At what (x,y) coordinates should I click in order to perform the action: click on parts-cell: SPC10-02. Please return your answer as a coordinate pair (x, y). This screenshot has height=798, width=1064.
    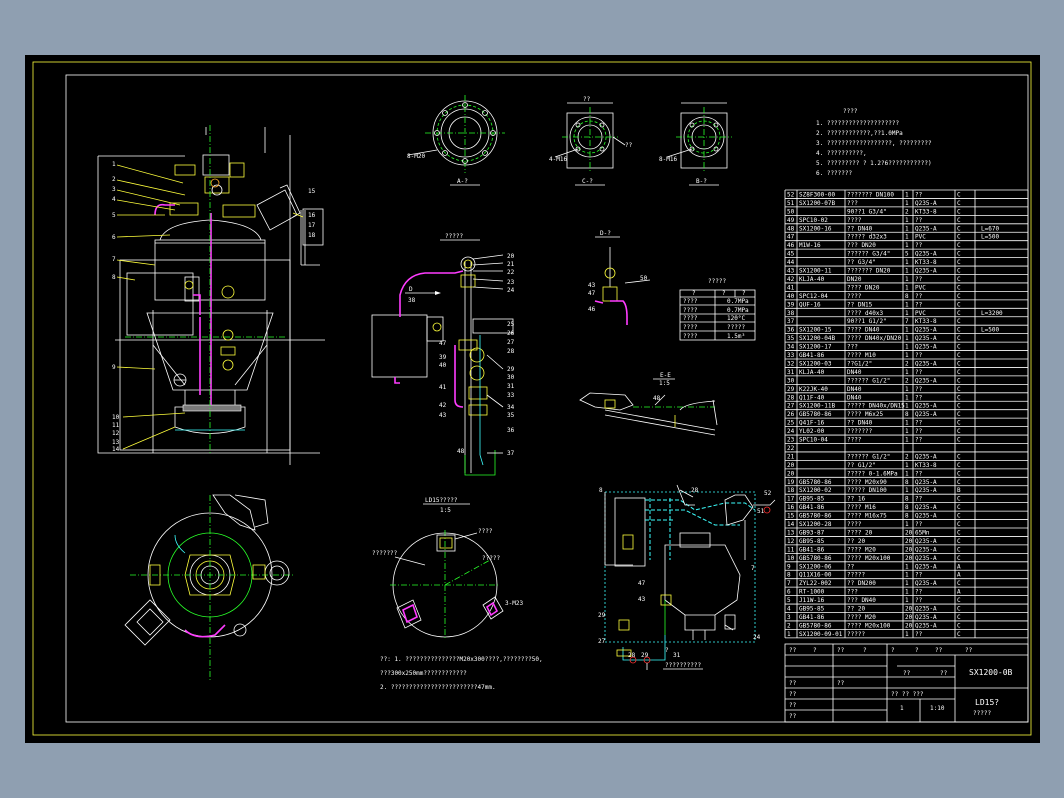
    Looking at the image, I should click on (813, 220).